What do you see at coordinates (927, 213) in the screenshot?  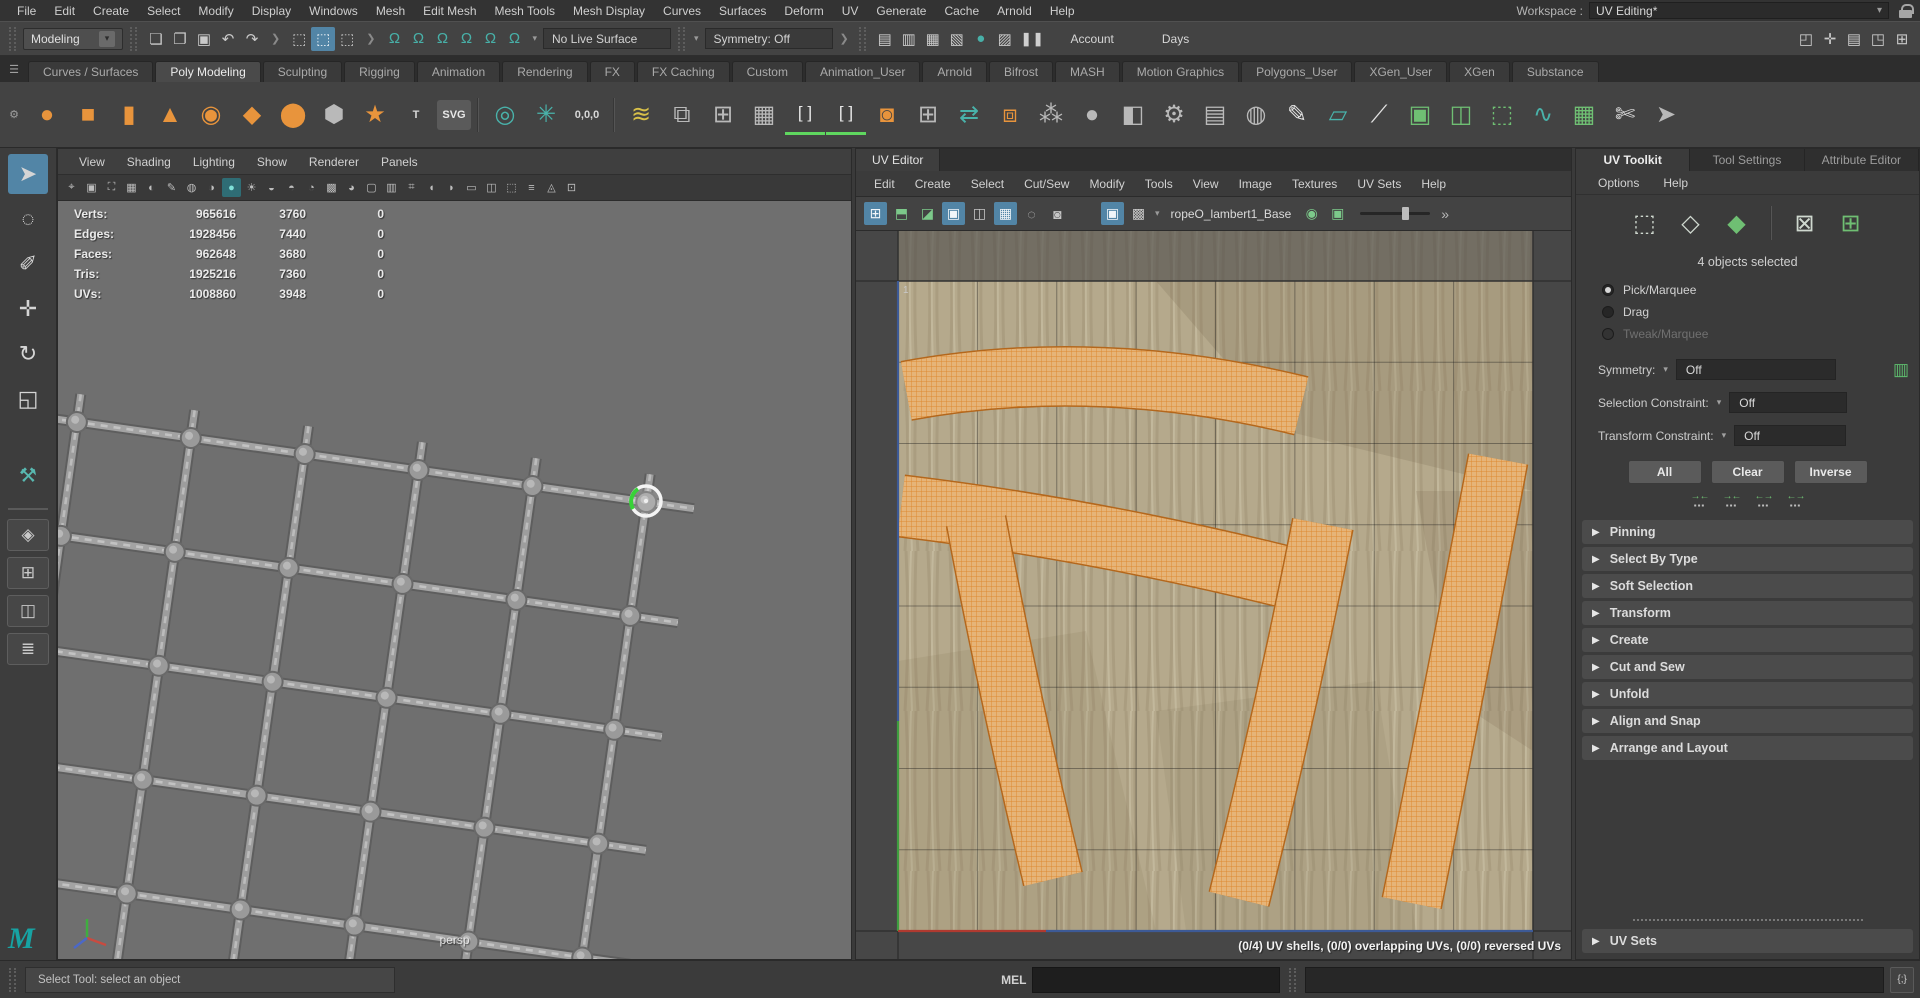 I see `uv-layout-flip-icon: ◪` at bounding box center [927, 213].